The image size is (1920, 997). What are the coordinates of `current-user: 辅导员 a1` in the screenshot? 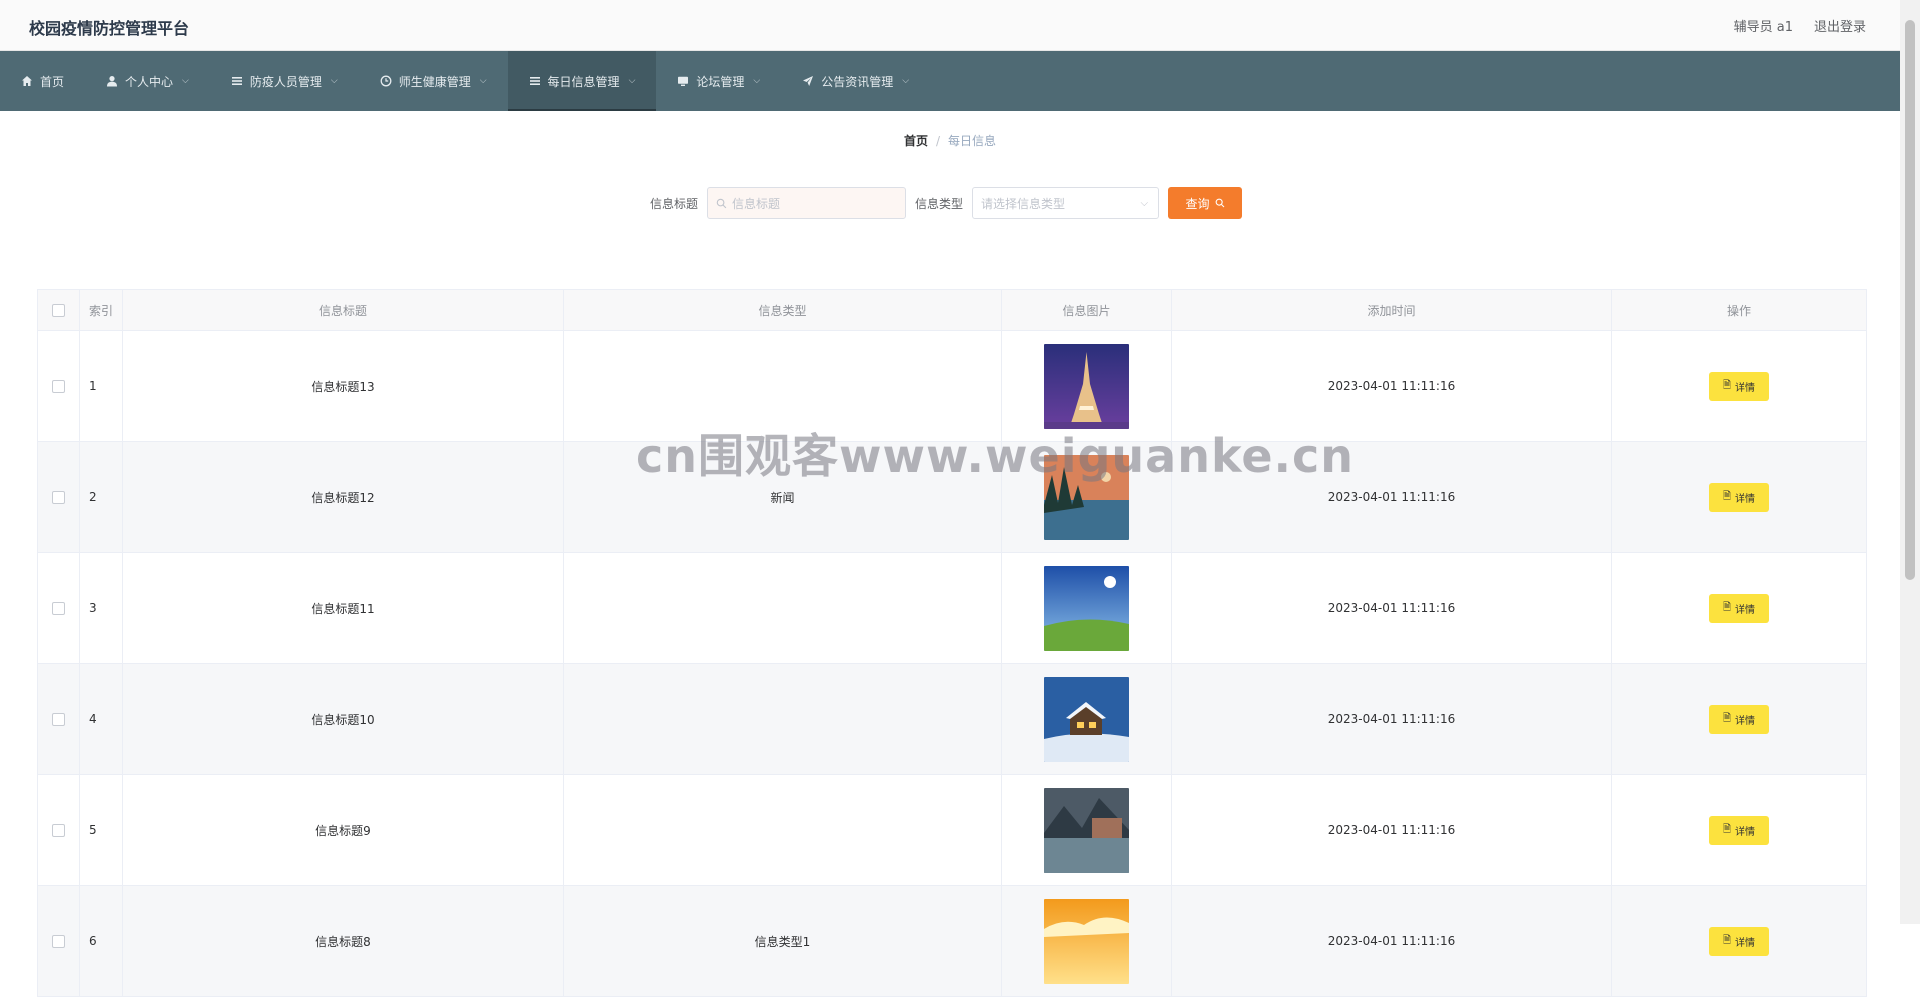 It's located at (1763, 25).